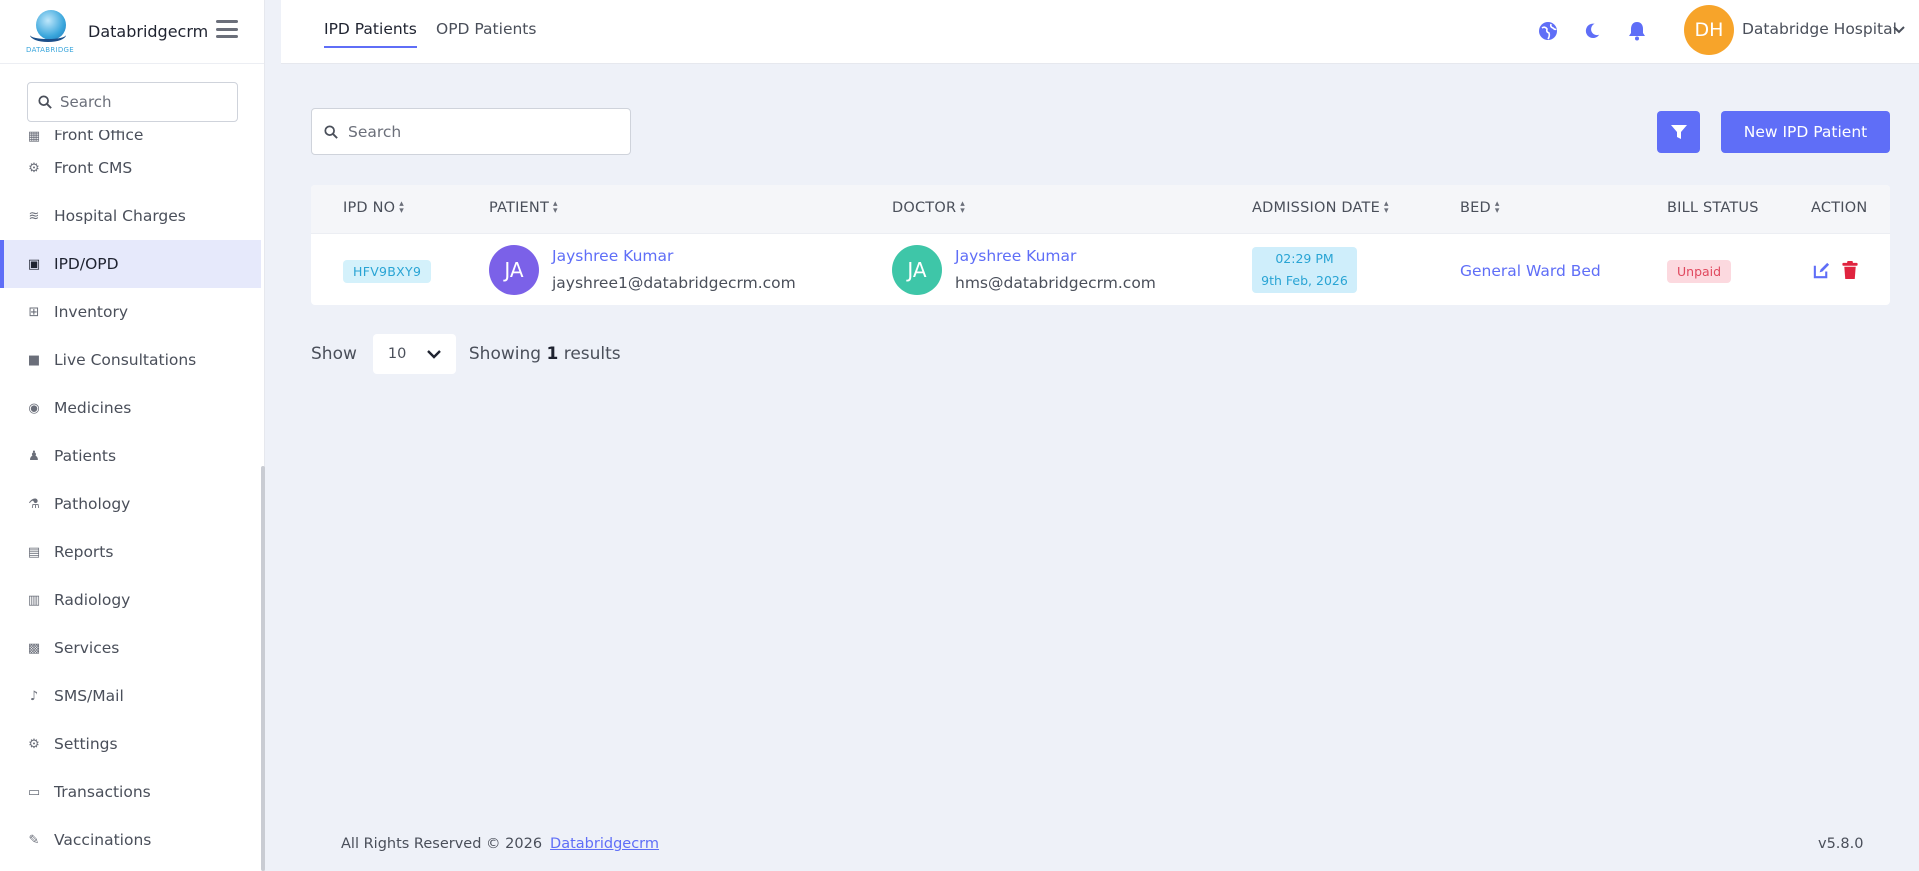 Image resolution: width=1919 pixels, height=871 pixels. I want to click on ipd-number-badge: HFV9BXY9, so click(387, 271).